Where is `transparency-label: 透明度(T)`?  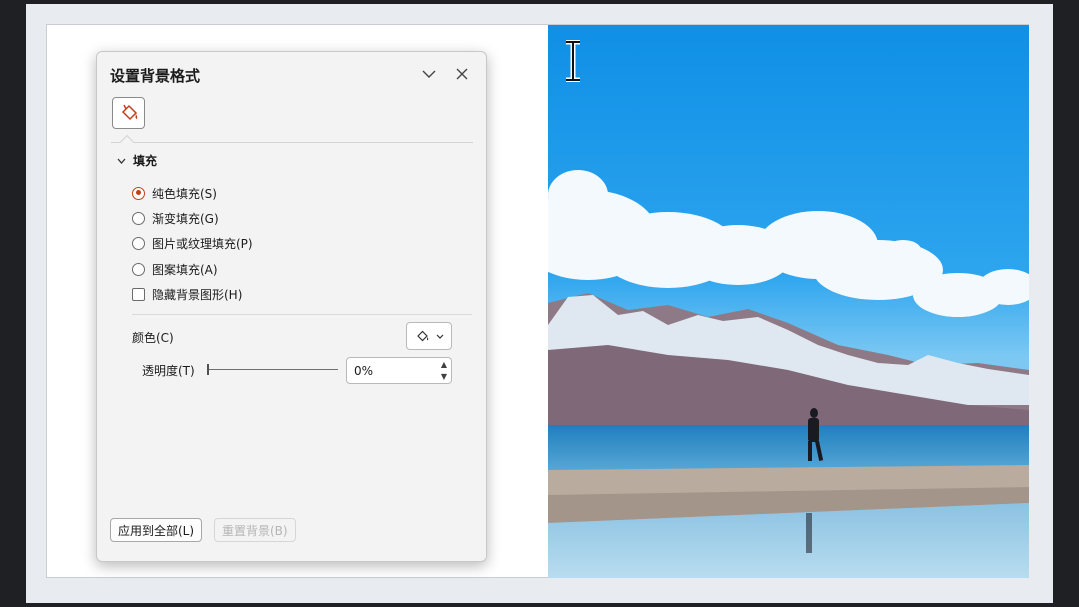
transparency-label: 透明度(T) is located at coordinates (168, 371).